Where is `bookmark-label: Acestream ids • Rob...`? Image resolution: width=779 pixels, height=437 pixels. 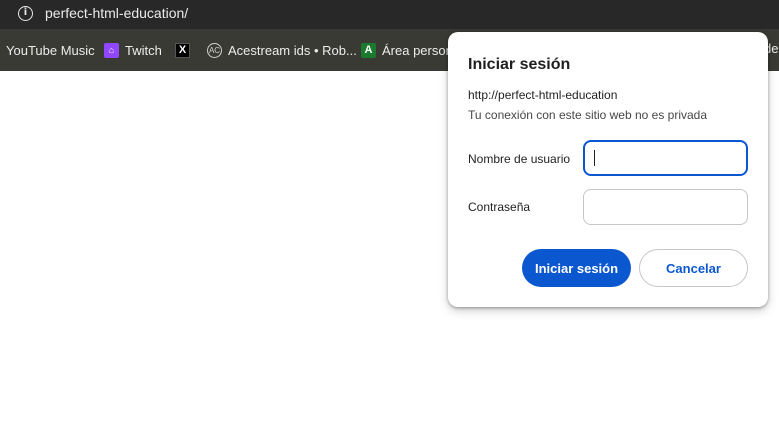
bookmark-label: Acestream ids • Rob... is located at coordinates (292, 50).